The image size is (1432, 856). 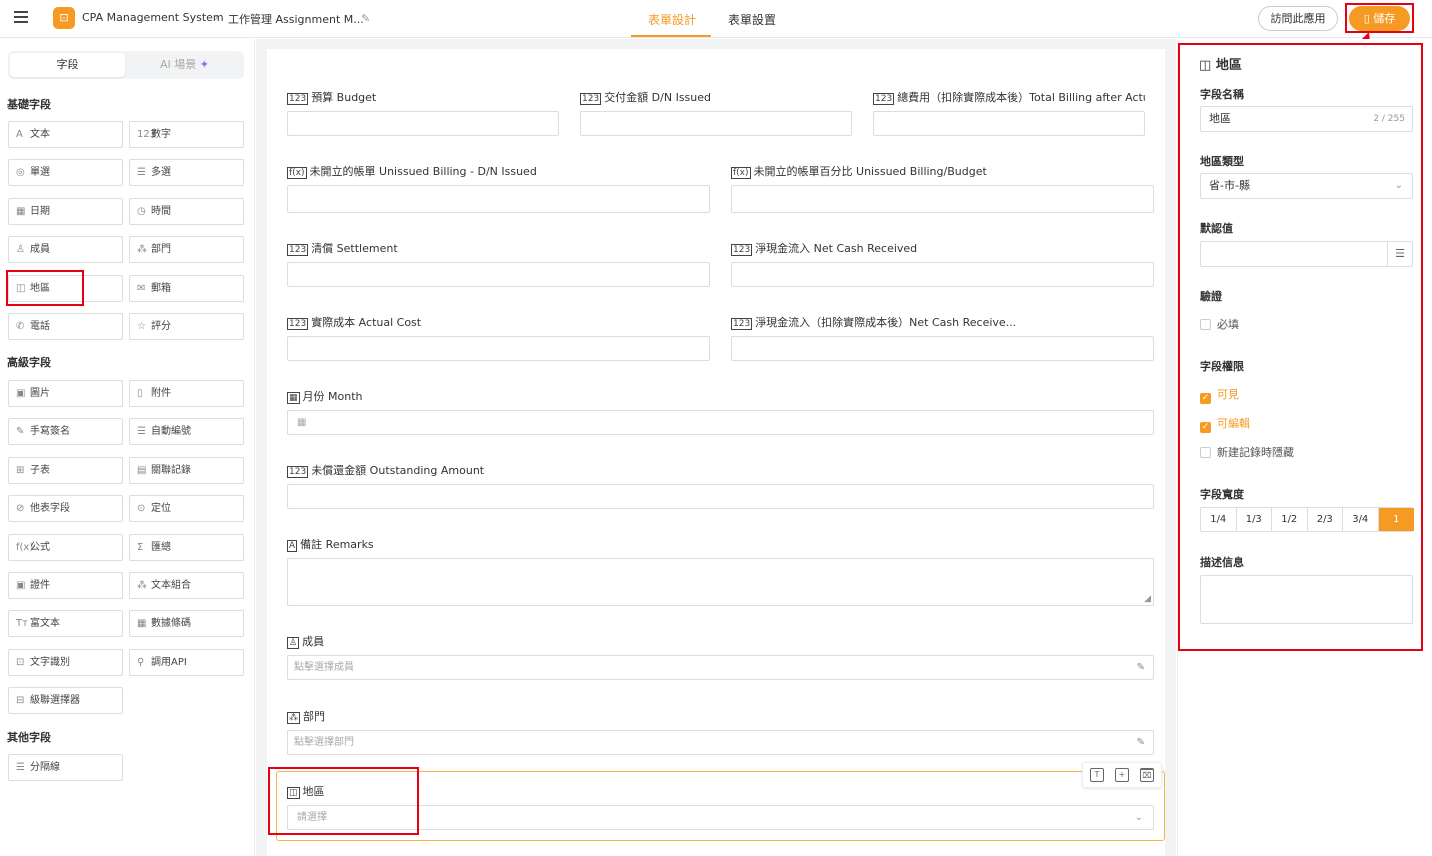 I want to click on form-field-input-11: ◢, so click(x=720, y=582).